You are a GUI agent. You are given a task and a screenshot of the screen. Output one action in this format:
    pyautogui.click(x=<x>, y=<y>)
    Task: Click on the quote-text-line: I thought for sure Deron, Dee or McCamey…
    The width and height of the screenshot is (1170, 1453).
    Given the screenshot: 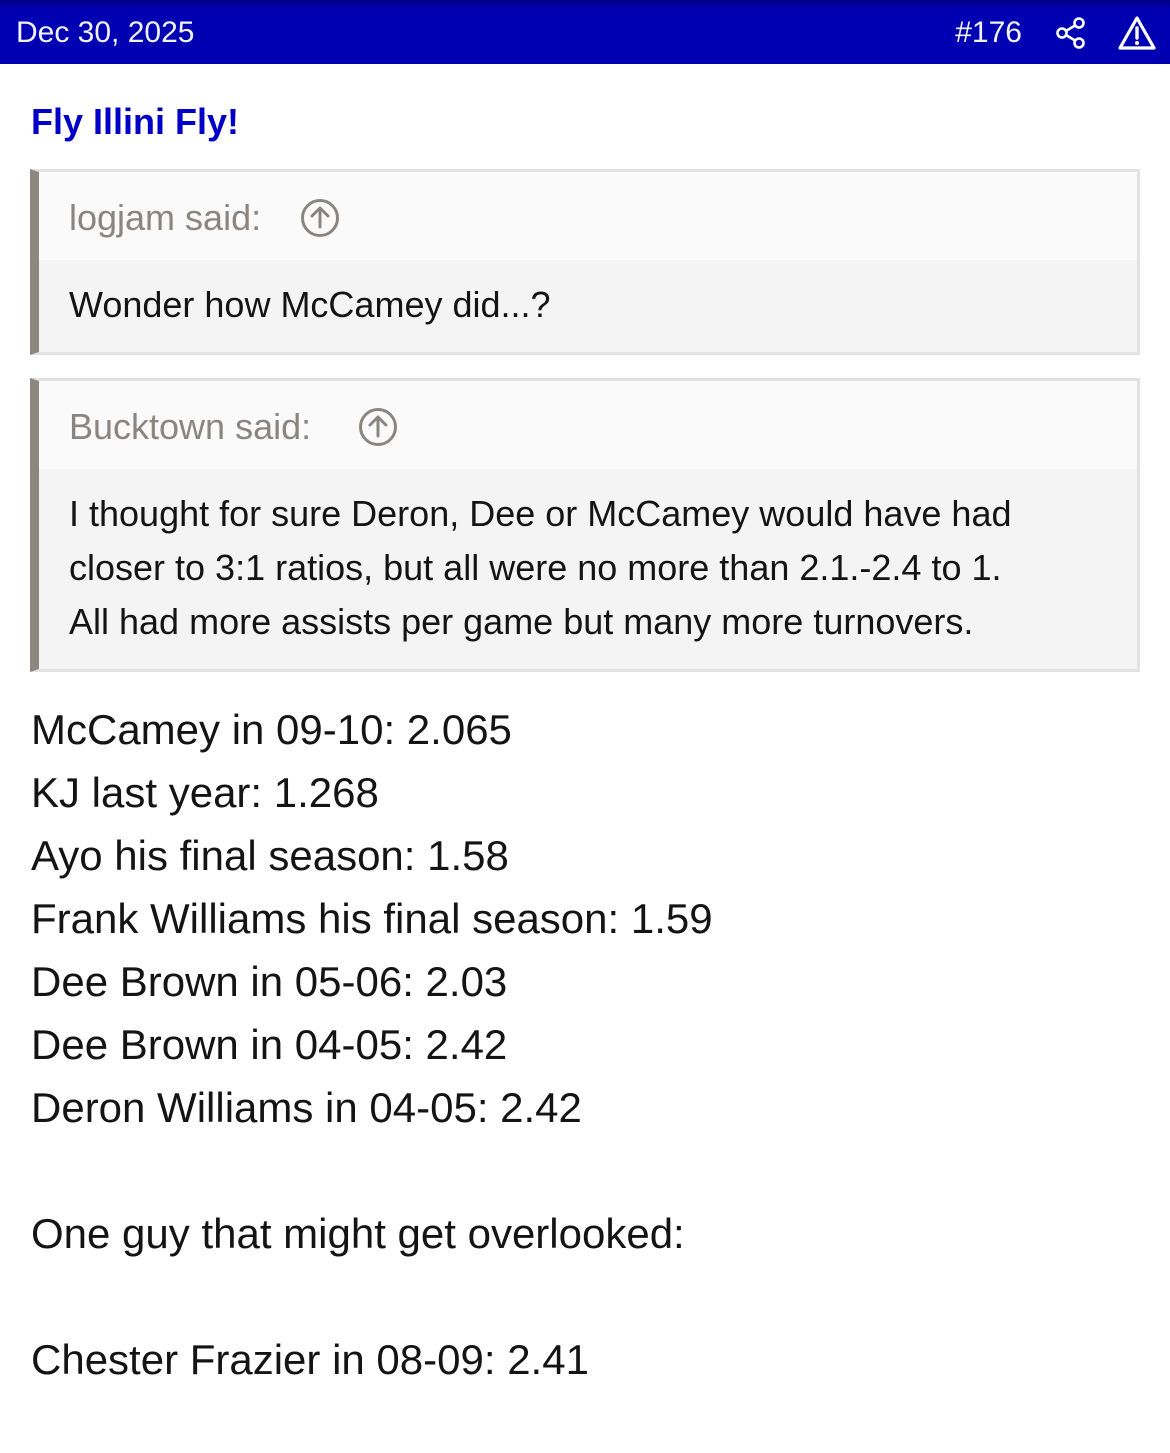 What is the action you would take?
    pyautogui.click(x=540, y=513)
    